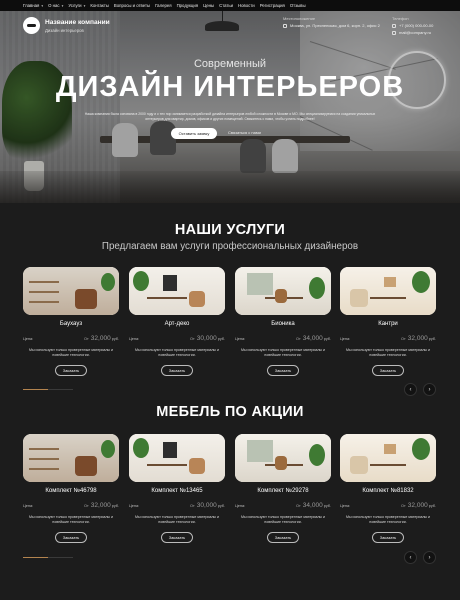 This screenshot has height=600, width=460. Describe the element at coordinates (66, 25) in the screenshot. I see `brand: Название компании Дизайн интерьеров` at that location.